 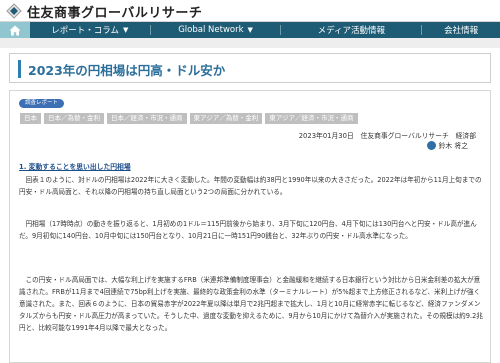 I want to click on nav-item-label: メディア活動情報, so click(x=351, y=31).